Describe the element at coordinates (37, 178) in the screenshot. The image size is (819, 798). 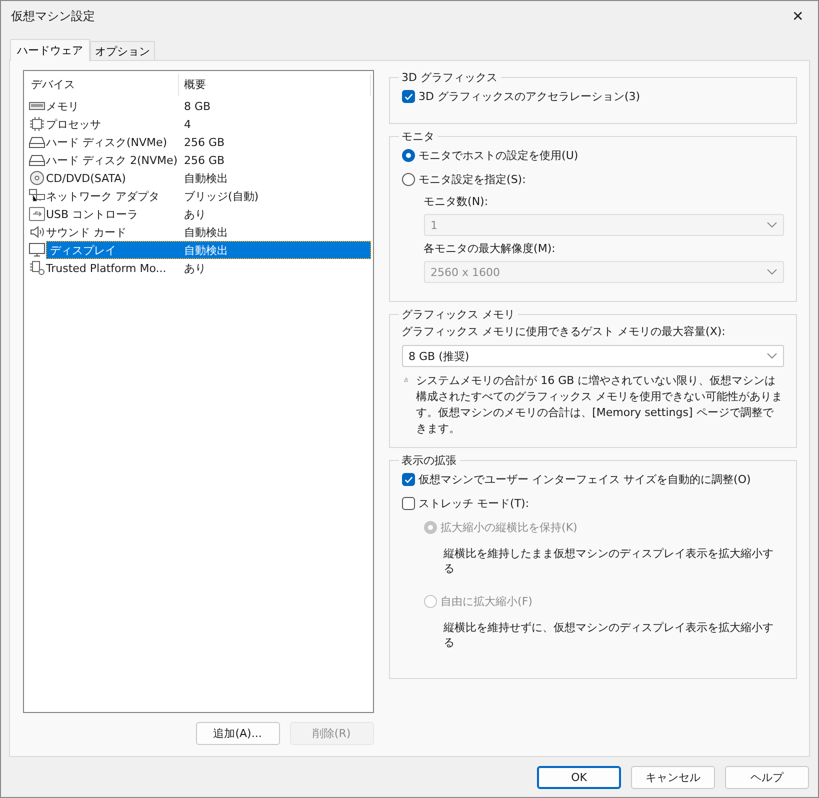
I see `disc-icon` at that location.